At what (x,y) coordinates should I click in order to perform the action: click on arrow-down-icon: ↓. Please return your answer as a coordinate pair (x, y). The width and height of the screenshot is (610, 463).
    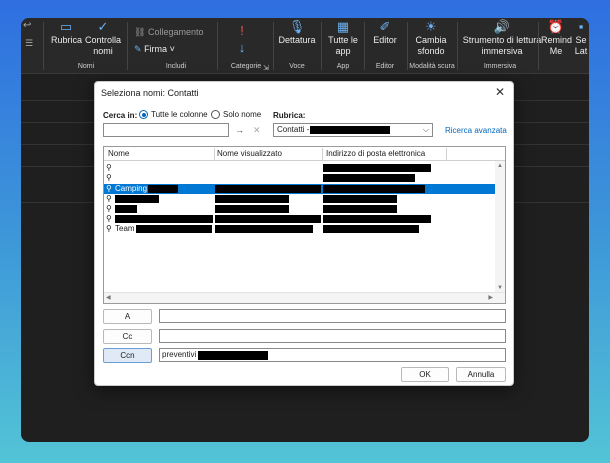
    Looking at the image, I should click on (242, 47).